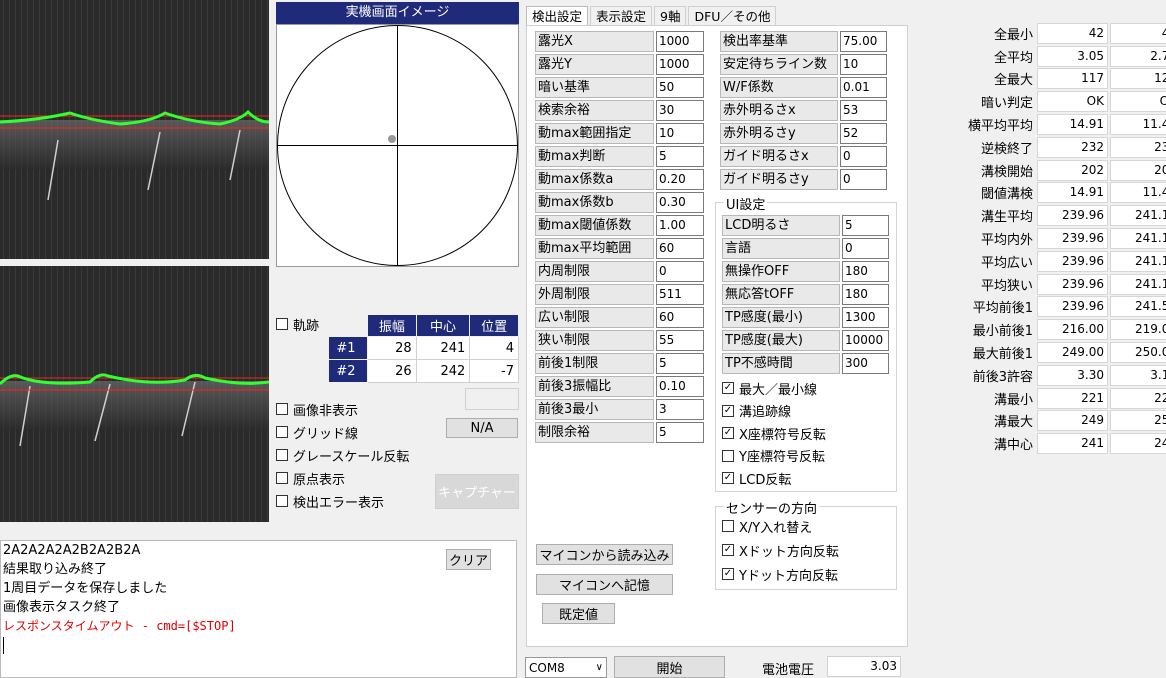  Describe the element at coordinates (319, 480) in the screenshot. I see `option-label: 原点表示` at that location.